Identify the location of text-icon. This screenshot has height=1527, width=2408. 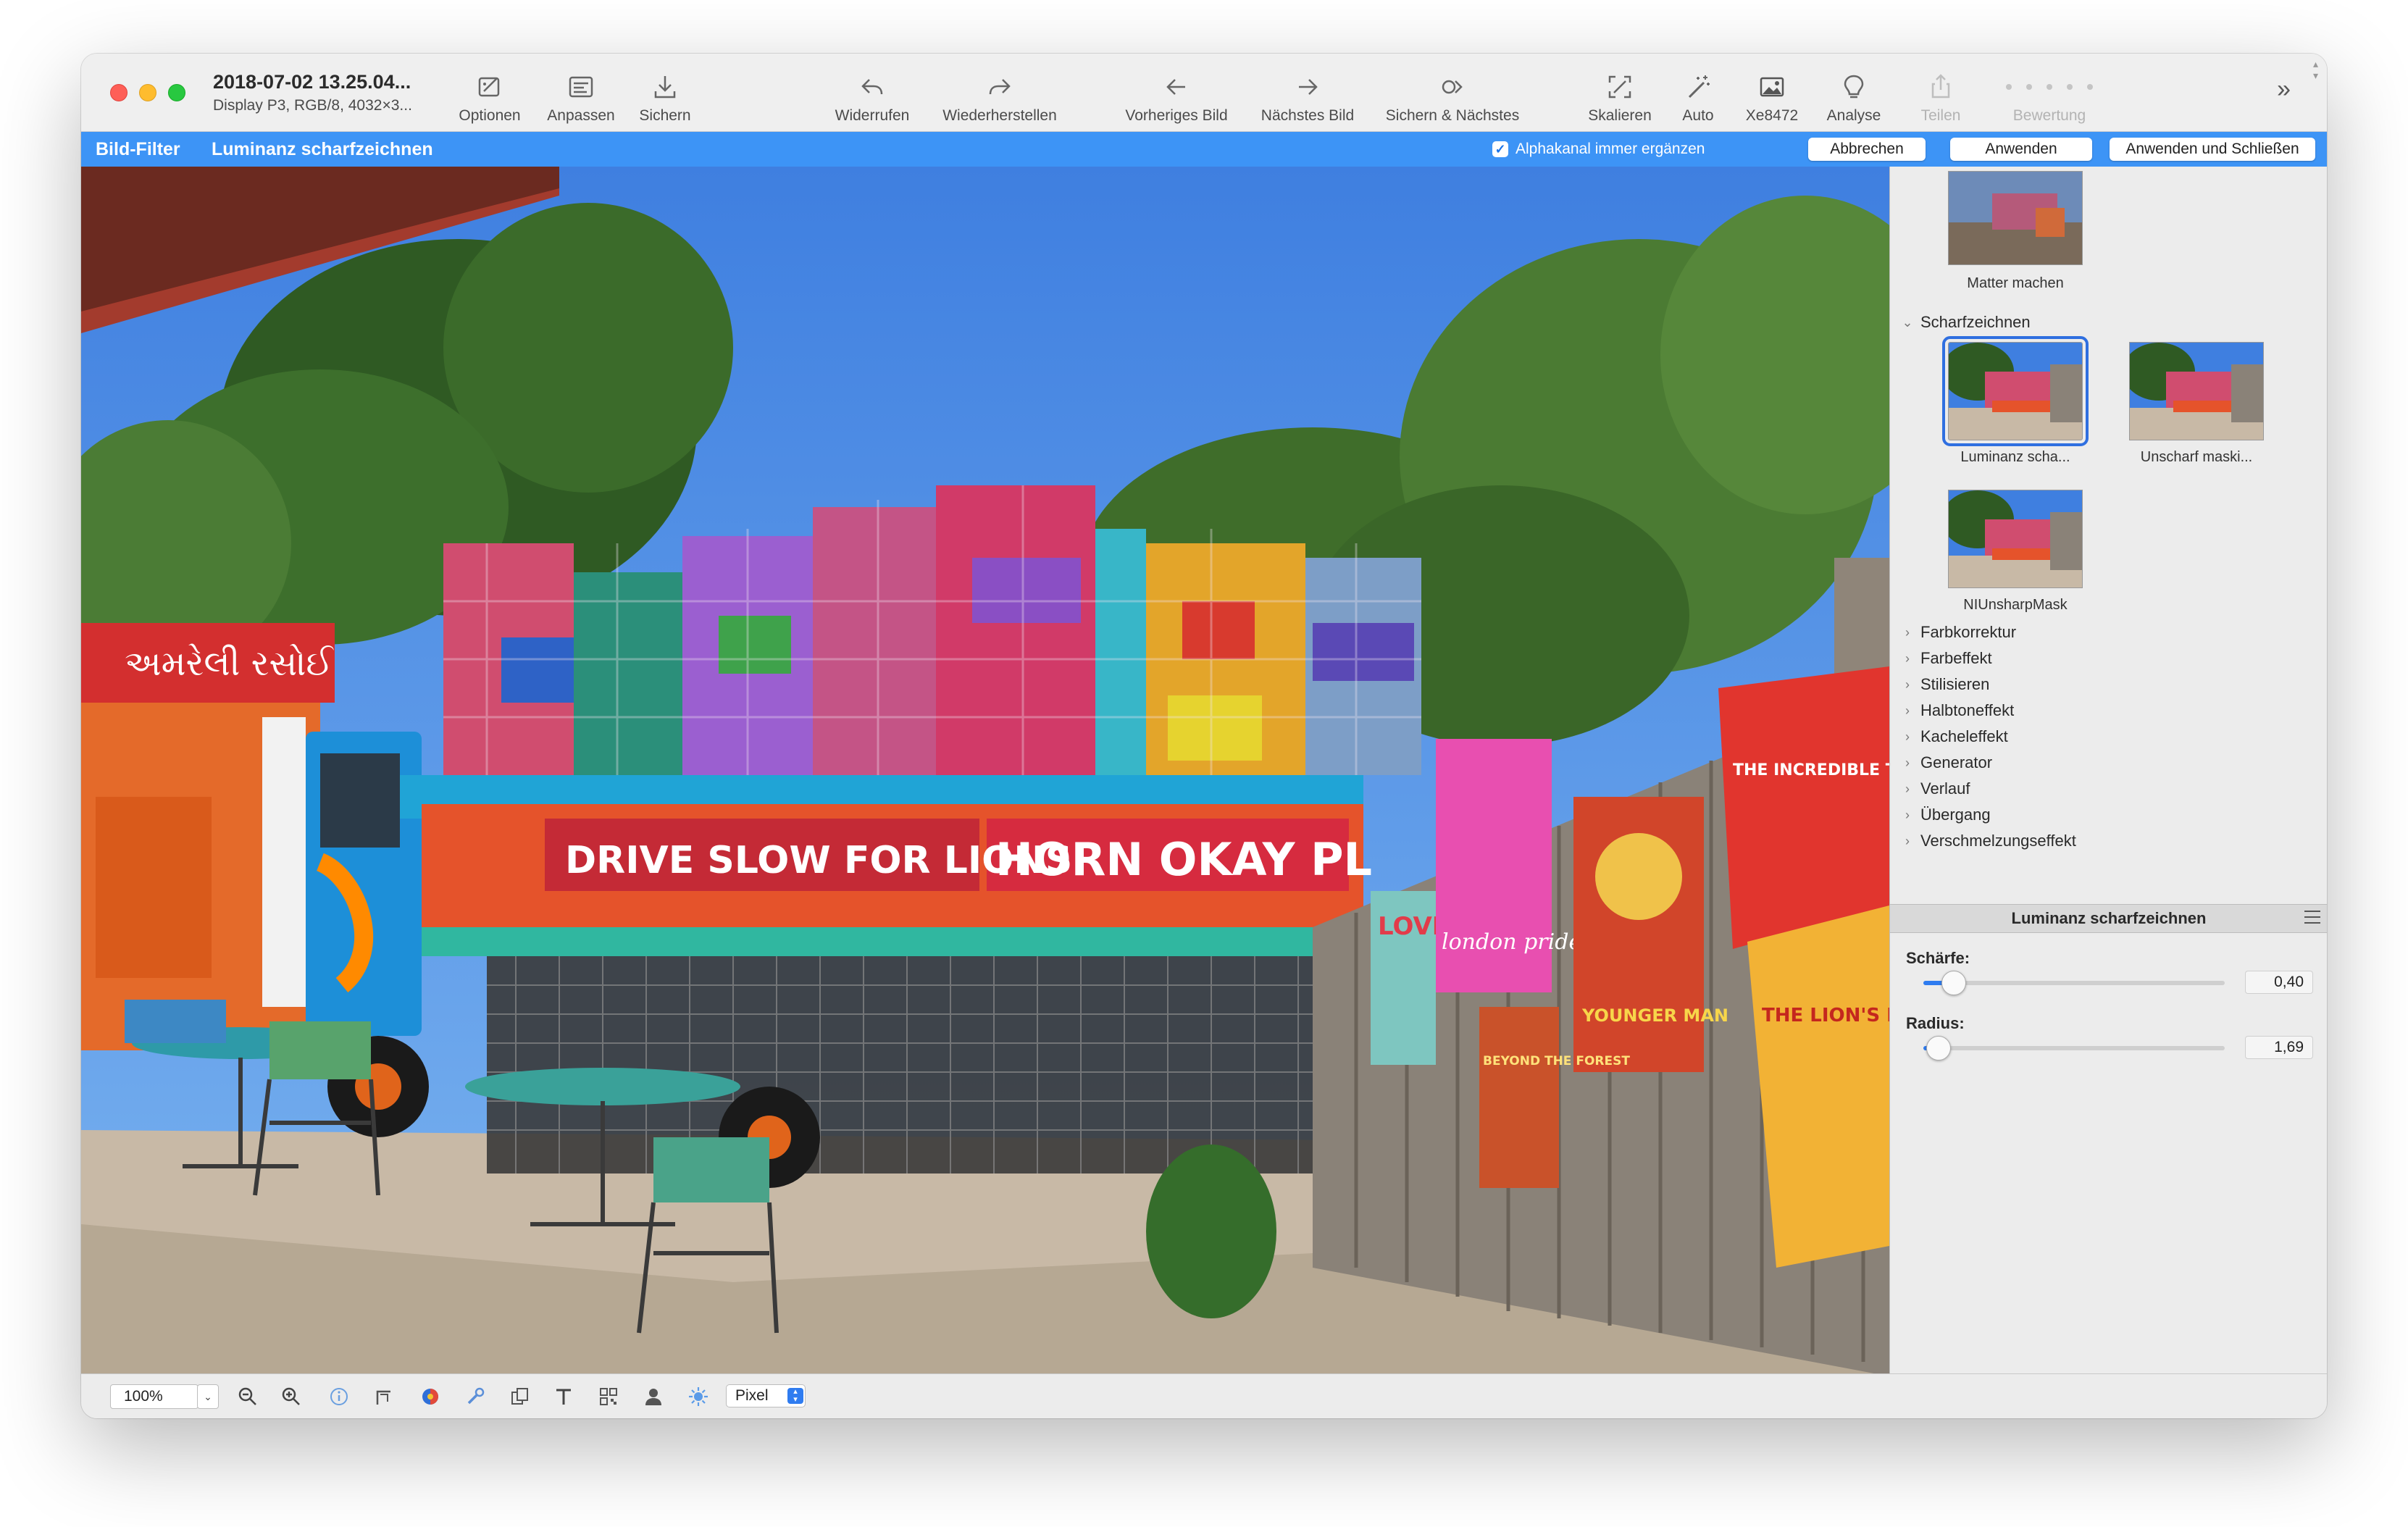
(564, 1396).